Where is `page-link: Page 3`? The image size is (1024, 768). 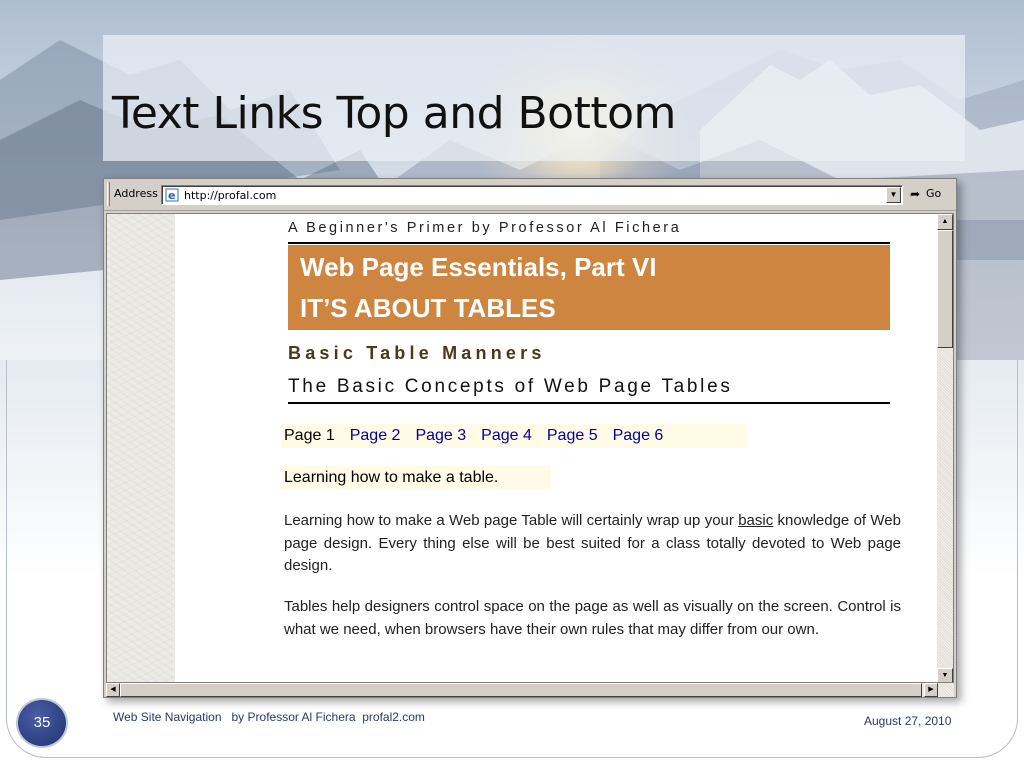 page-link: Page 3 is located at coordinates (440, 436).